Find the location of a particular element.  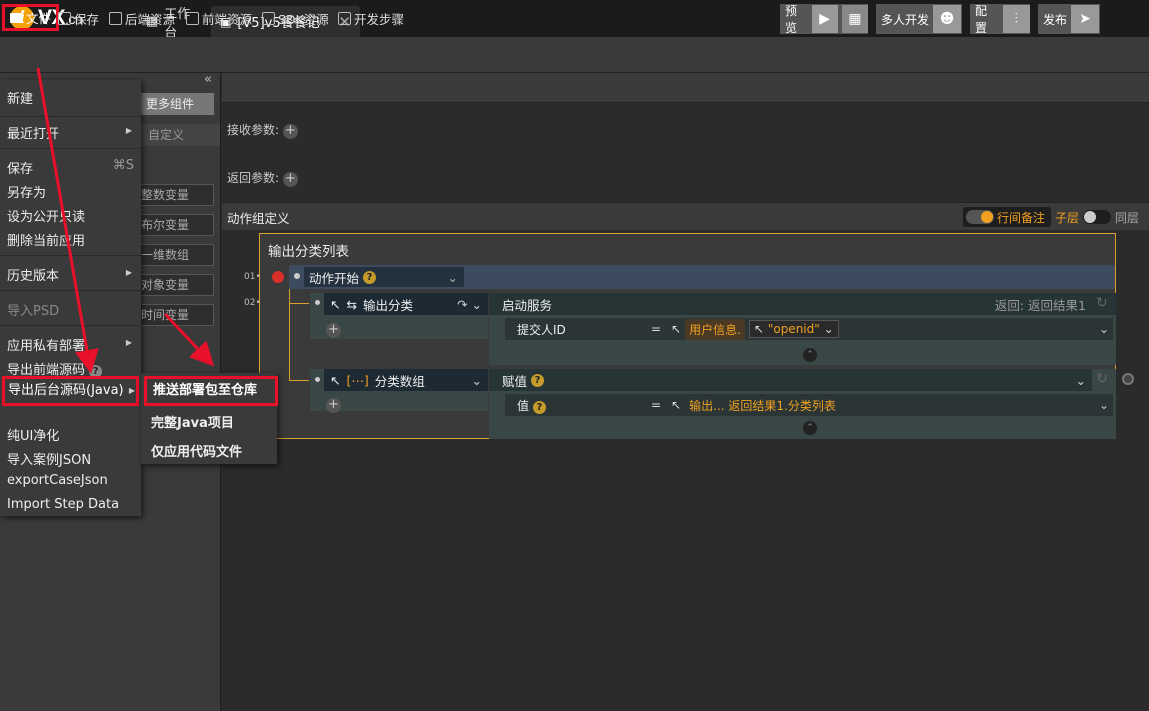

annotation-arrows is located at coordinates (125, 220).